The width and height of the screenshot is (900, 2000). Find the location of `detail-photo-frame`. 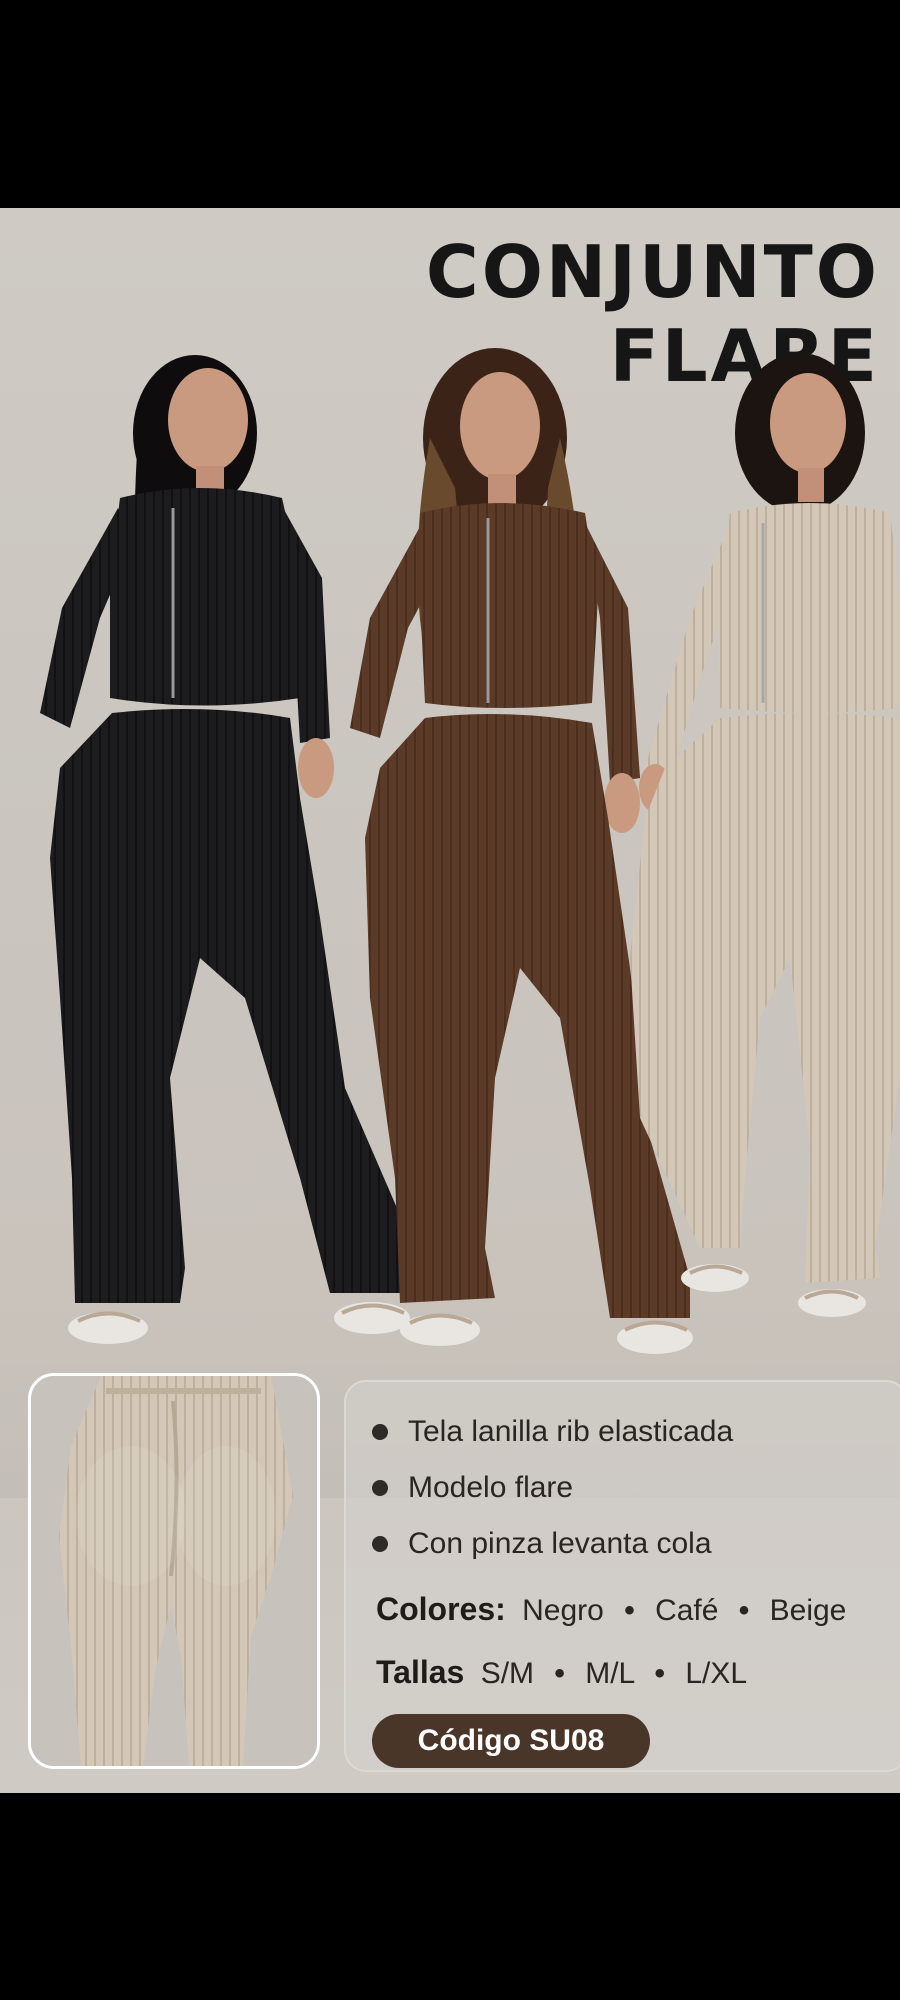

detail-photo-frame is located at coordinates (174, 1571).